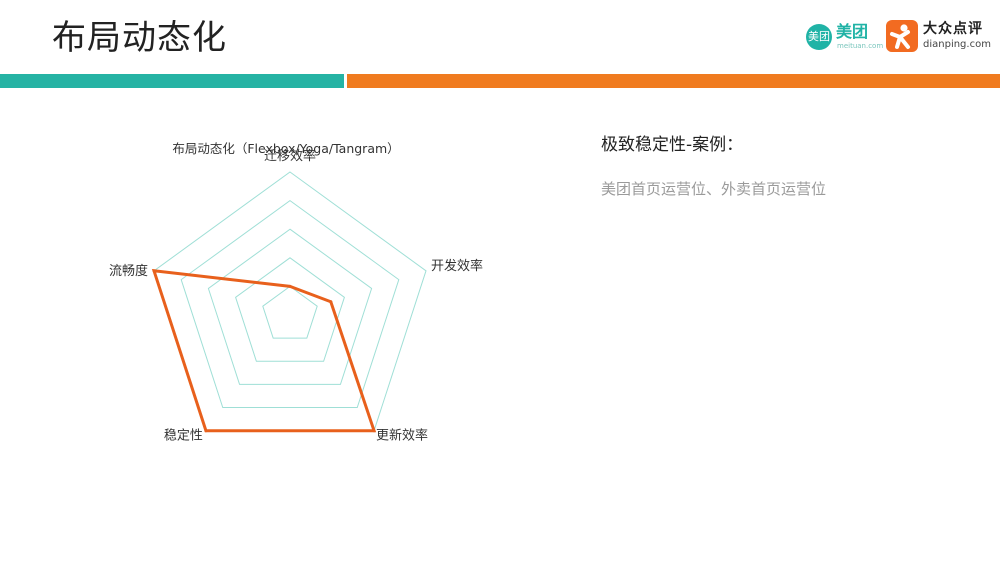  What do you see at coordinates (128, 271) in the screenshot?
I see `axis-label: 流畅度` at bounding box center [128, 271].